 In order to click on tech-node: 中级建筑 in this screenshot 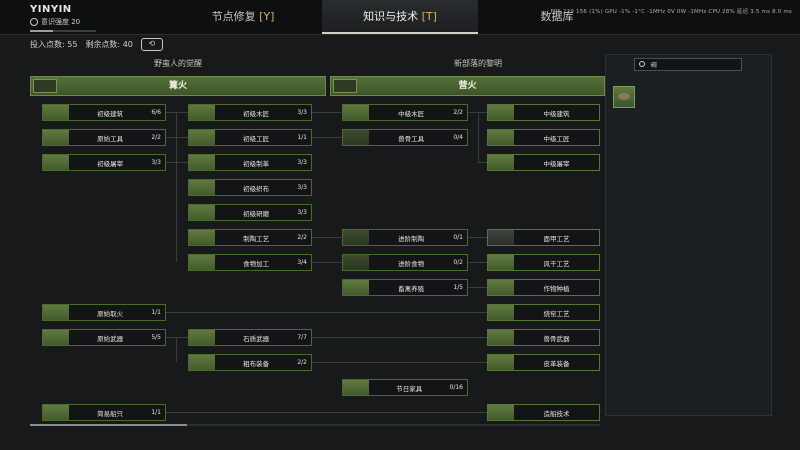, I will do `click(543, 112)`.